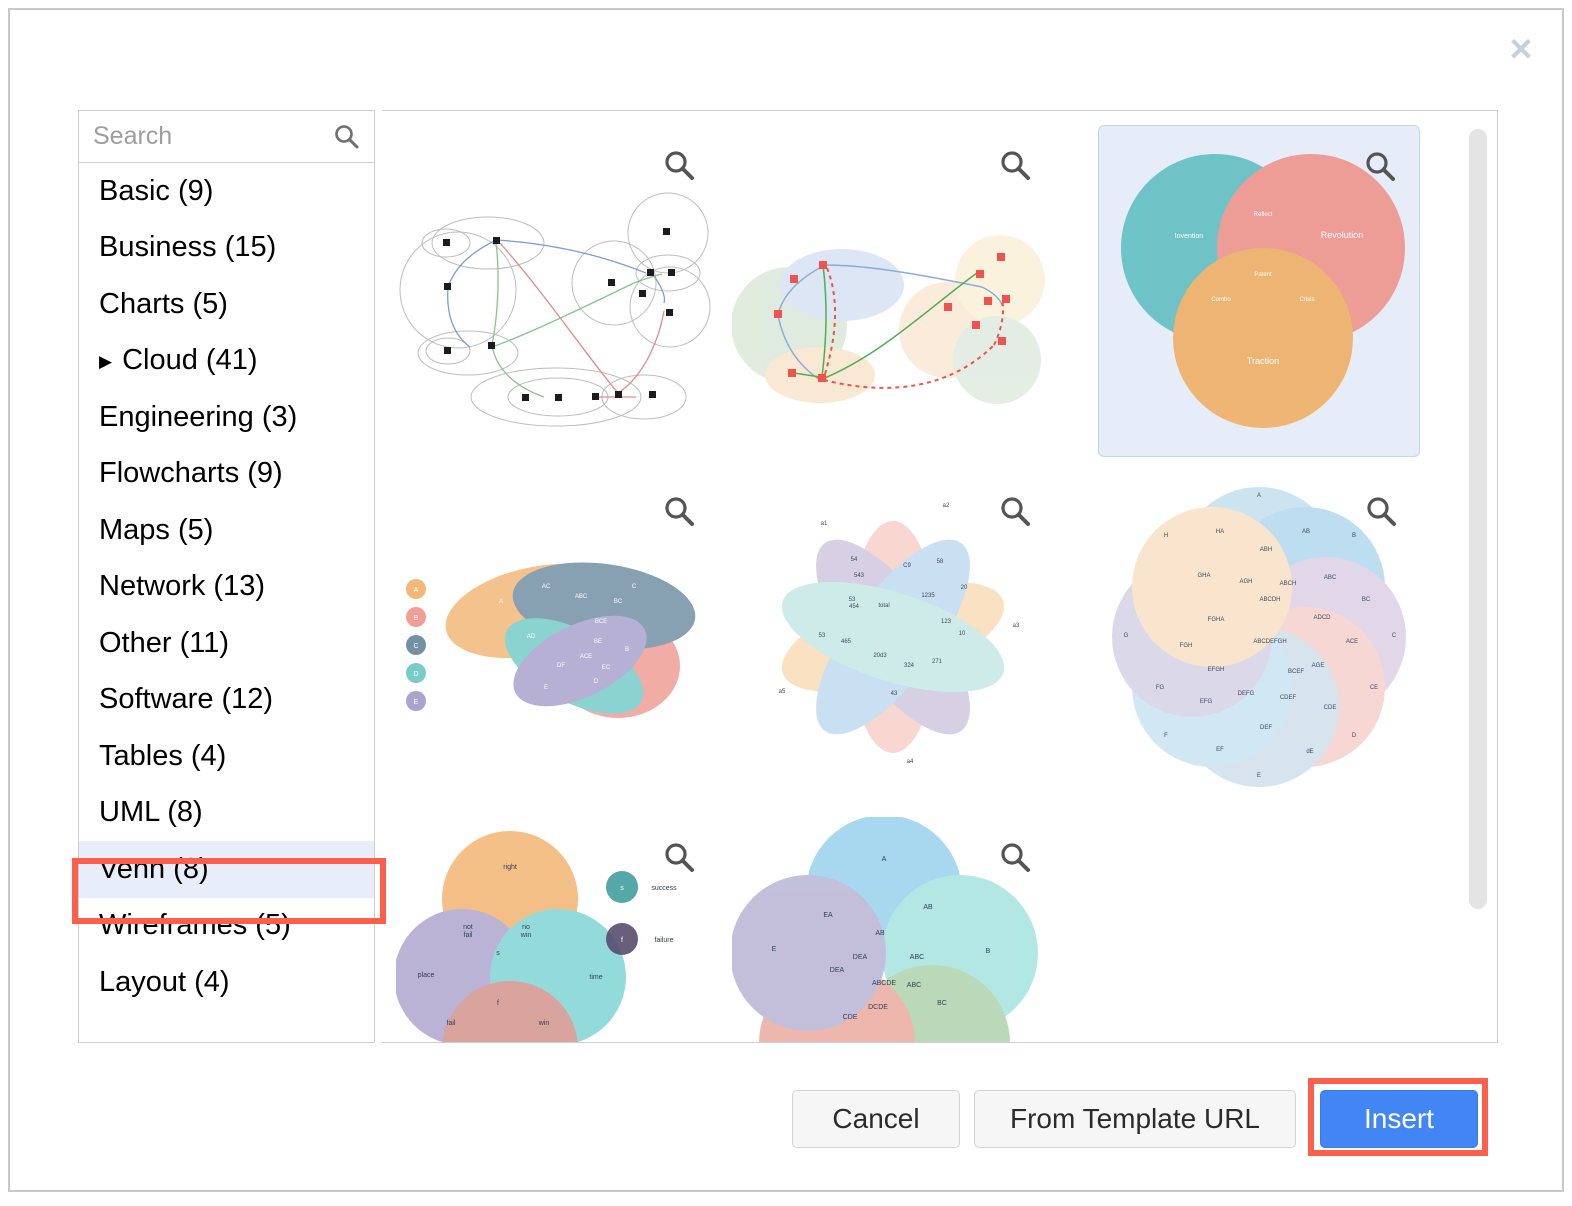  Describe the element at coordinates (226, 756) in the screenshot. I see `sidebar-item-tables: Tables (4)` at that location.